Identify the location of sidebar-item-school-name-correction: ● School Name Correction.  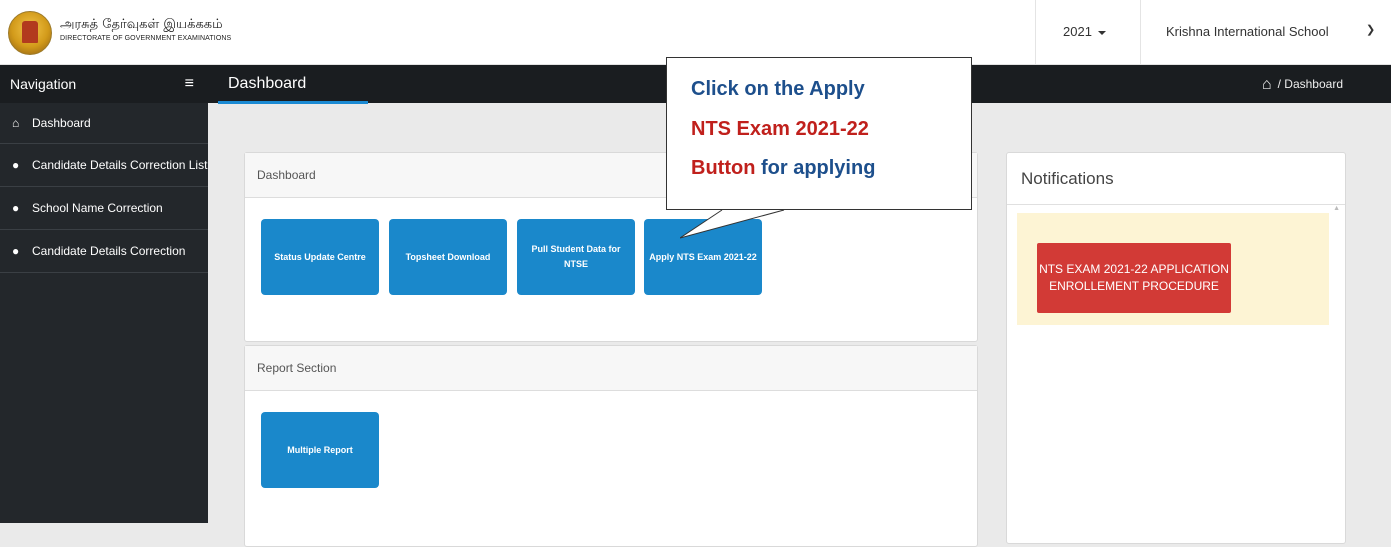
(104, 208).